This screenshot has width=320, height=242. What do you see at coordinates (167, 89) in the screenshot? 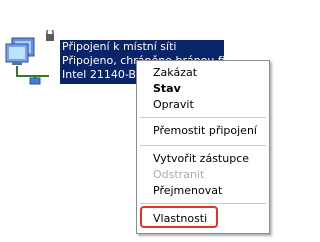
I see `menu-item-status: Stav` at bounding box center [167, 89].